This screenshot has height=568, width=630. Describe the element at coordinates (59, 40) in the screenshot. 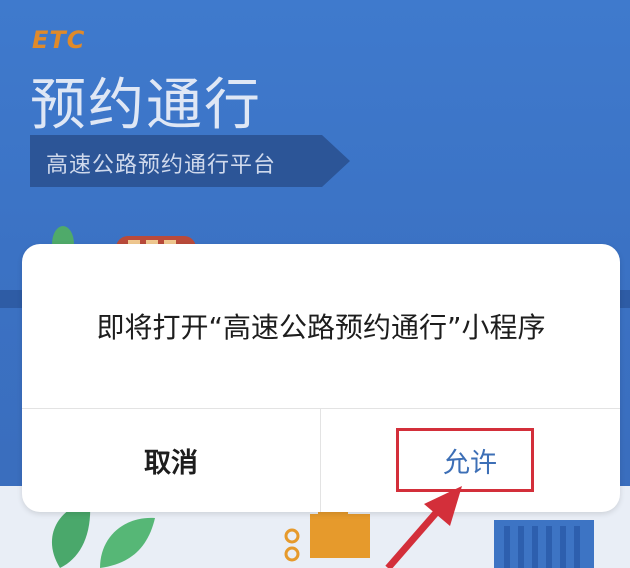

I see `etc-logo: ETC` at that location.